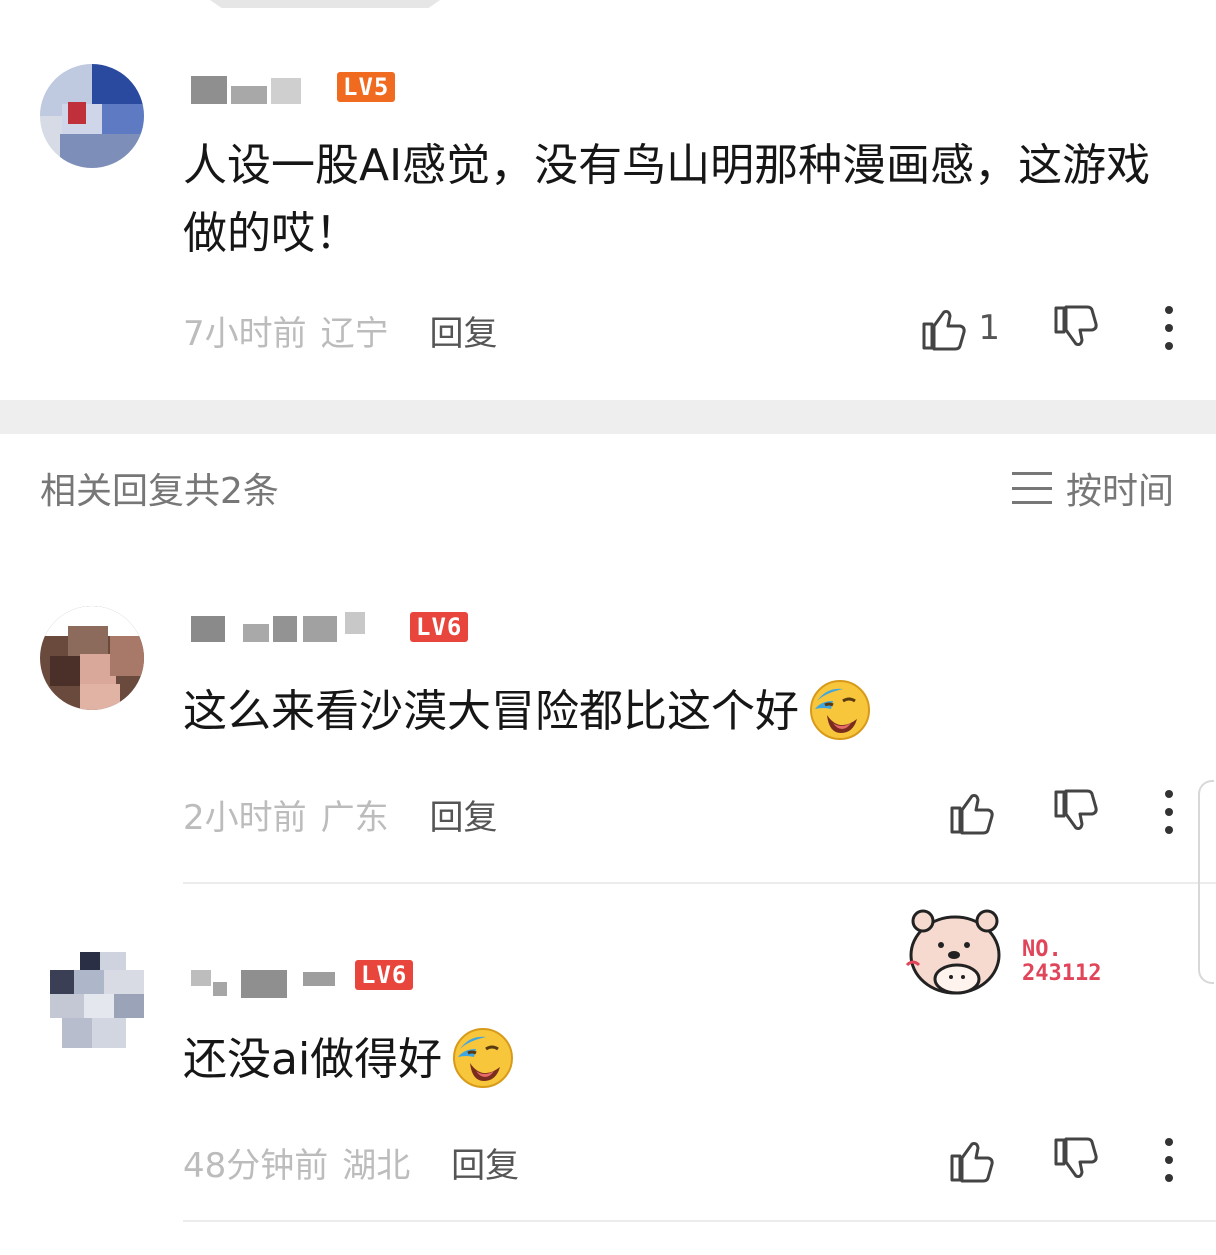 This screenshot has height=1255, width=1216. Describe the element at coordinates (1048, 328) in the screenshot. I see `comment-actions: 1` at that location.